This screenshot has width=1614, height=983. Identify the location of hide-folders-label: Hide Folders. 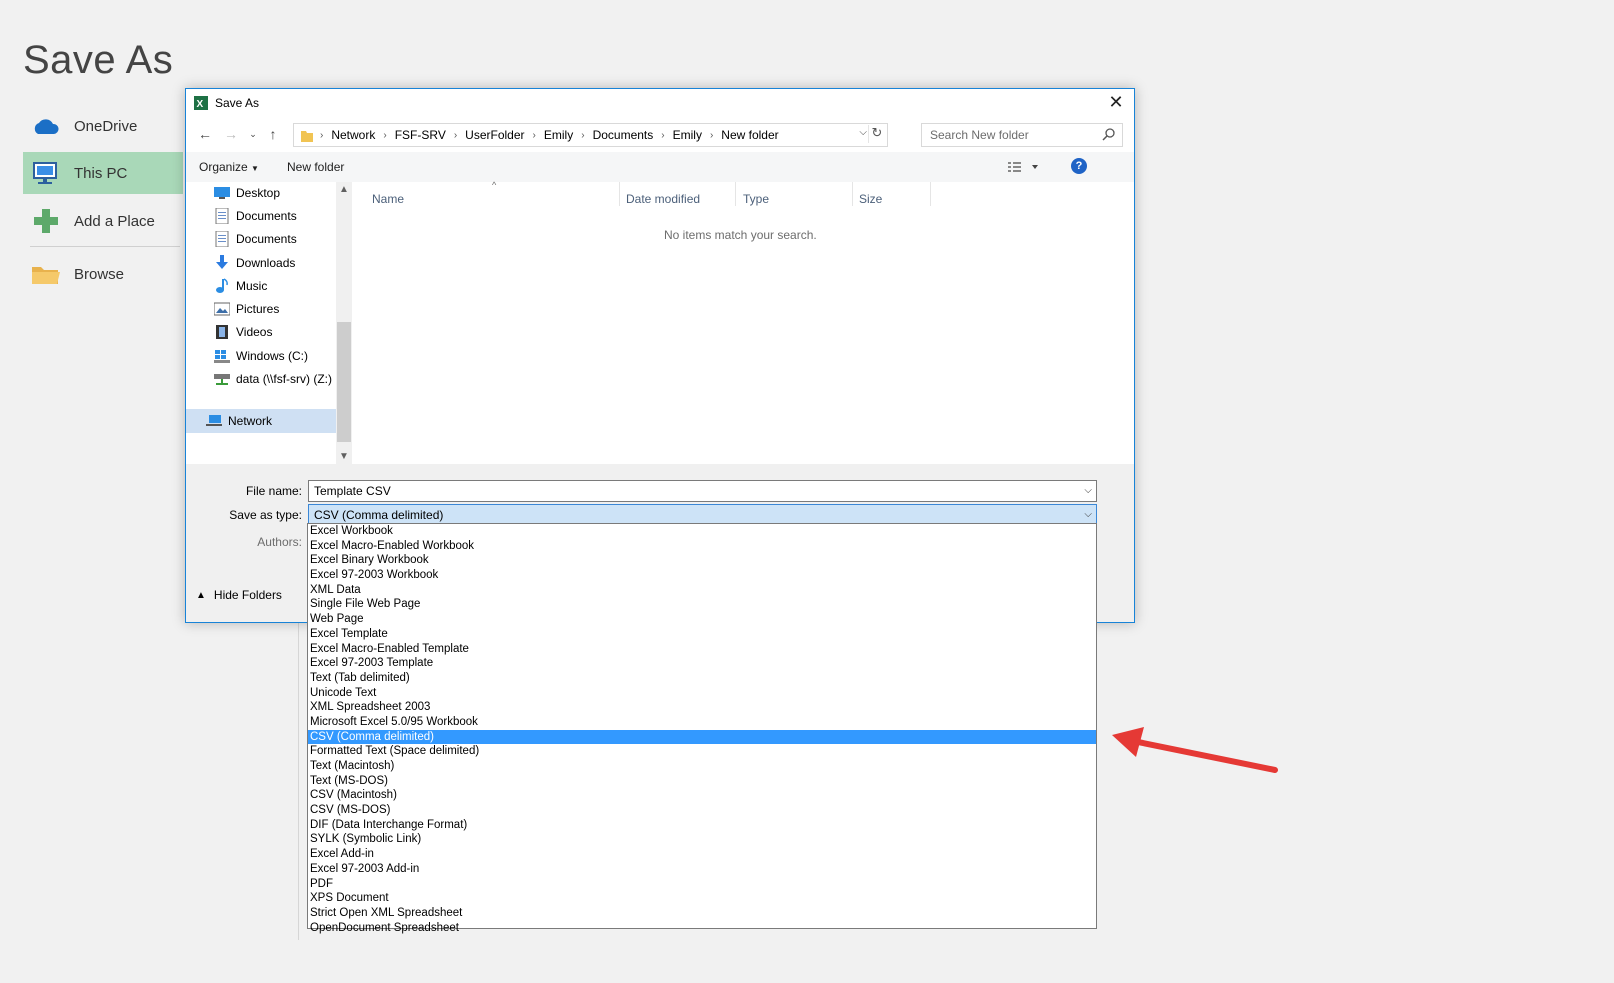
(247, 595).